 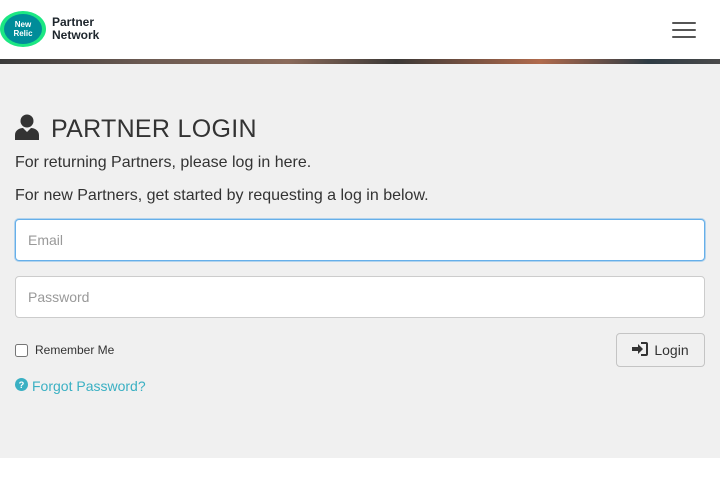 I want to click on remember-me-checkbox, so click(x=21, y=350).